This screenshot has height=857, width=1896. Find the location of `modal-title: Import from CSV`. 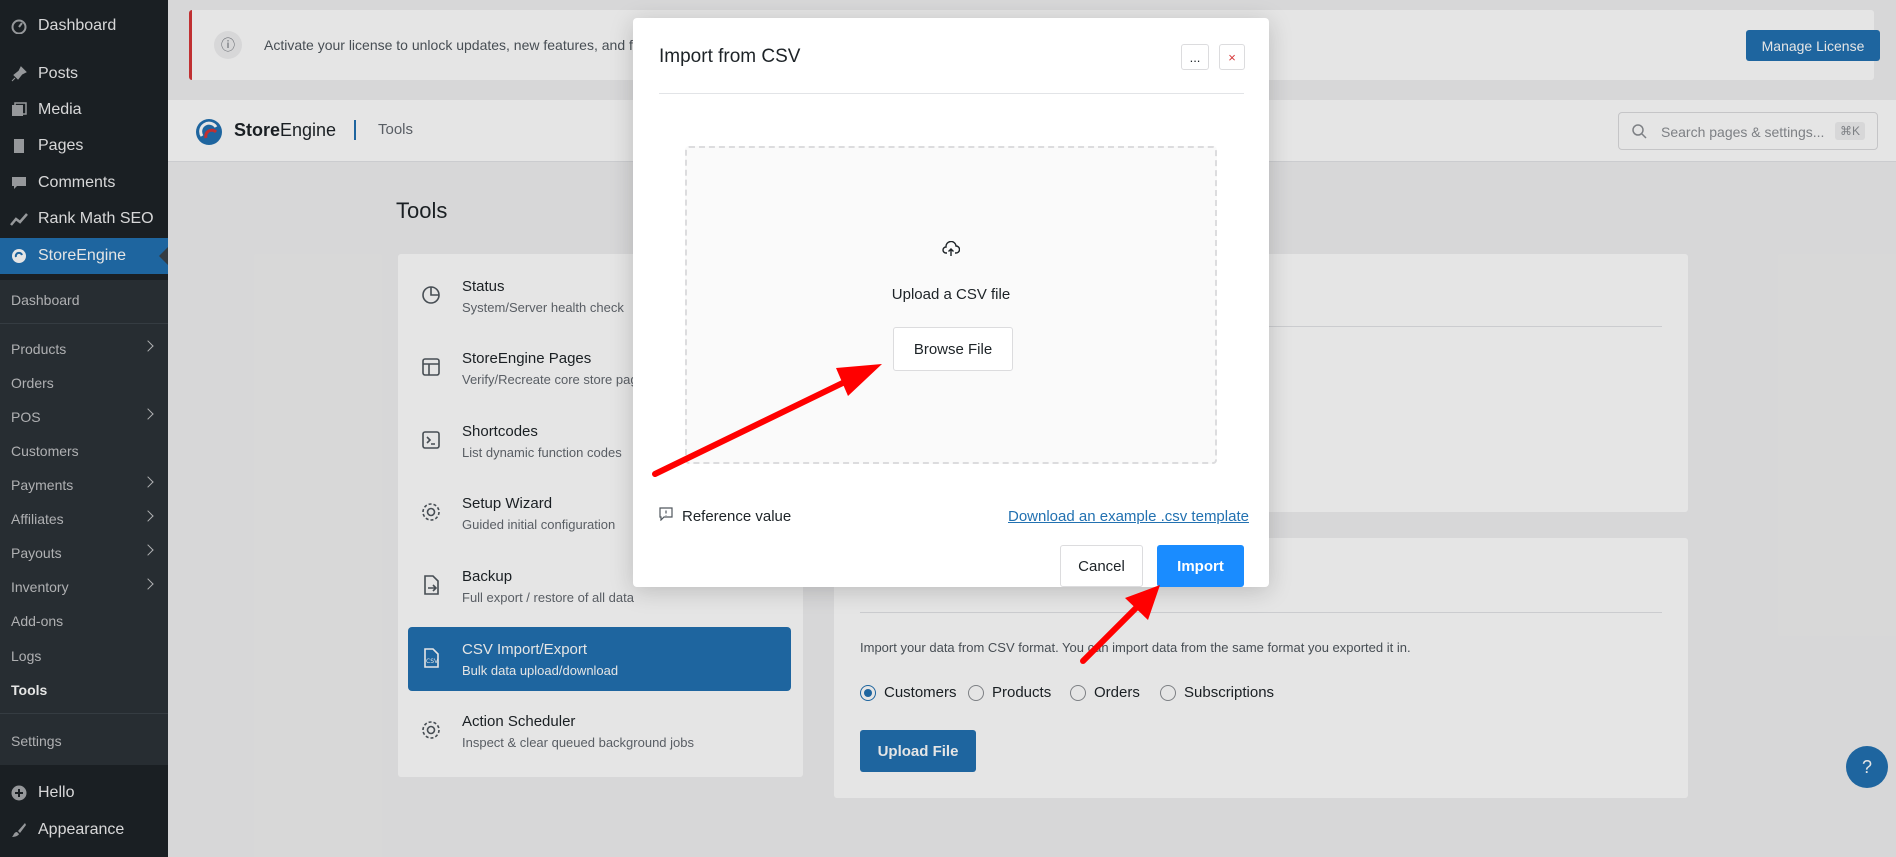

modal-title: Import from CSV is located at coordinates (730, 56).